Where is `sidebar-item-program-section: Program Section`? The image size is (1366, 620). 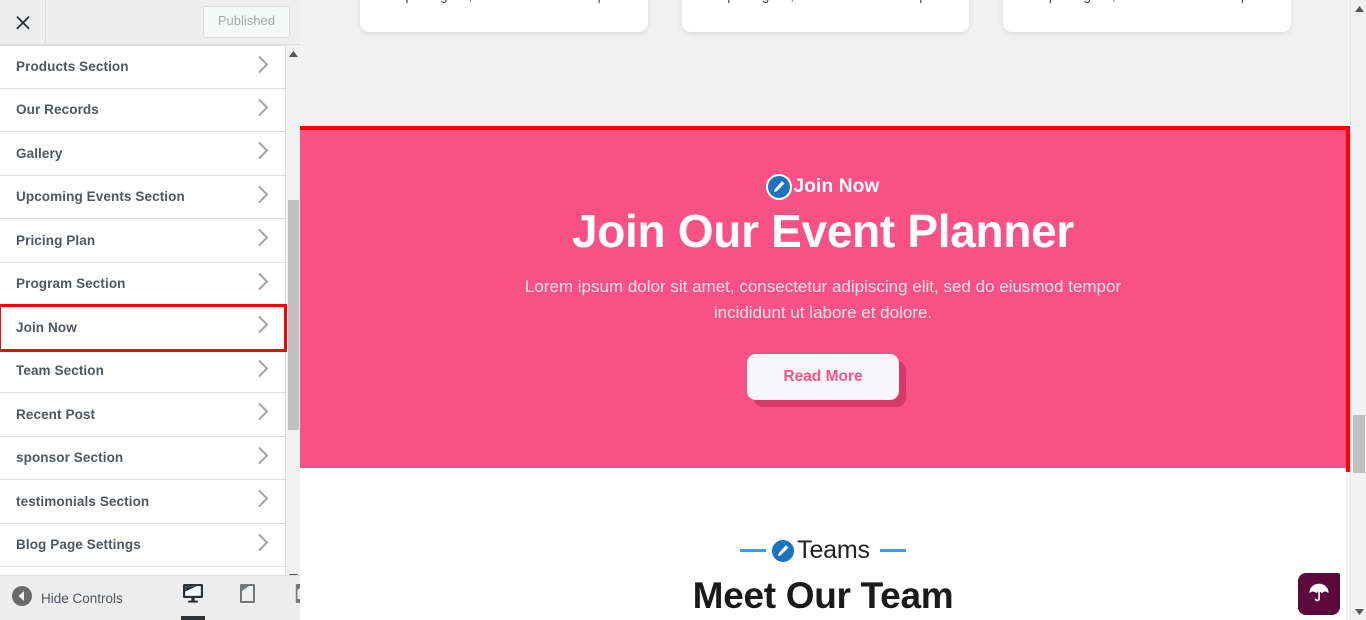
sidebar-item-program-section: Program Section is located at coordinates (142, 284).